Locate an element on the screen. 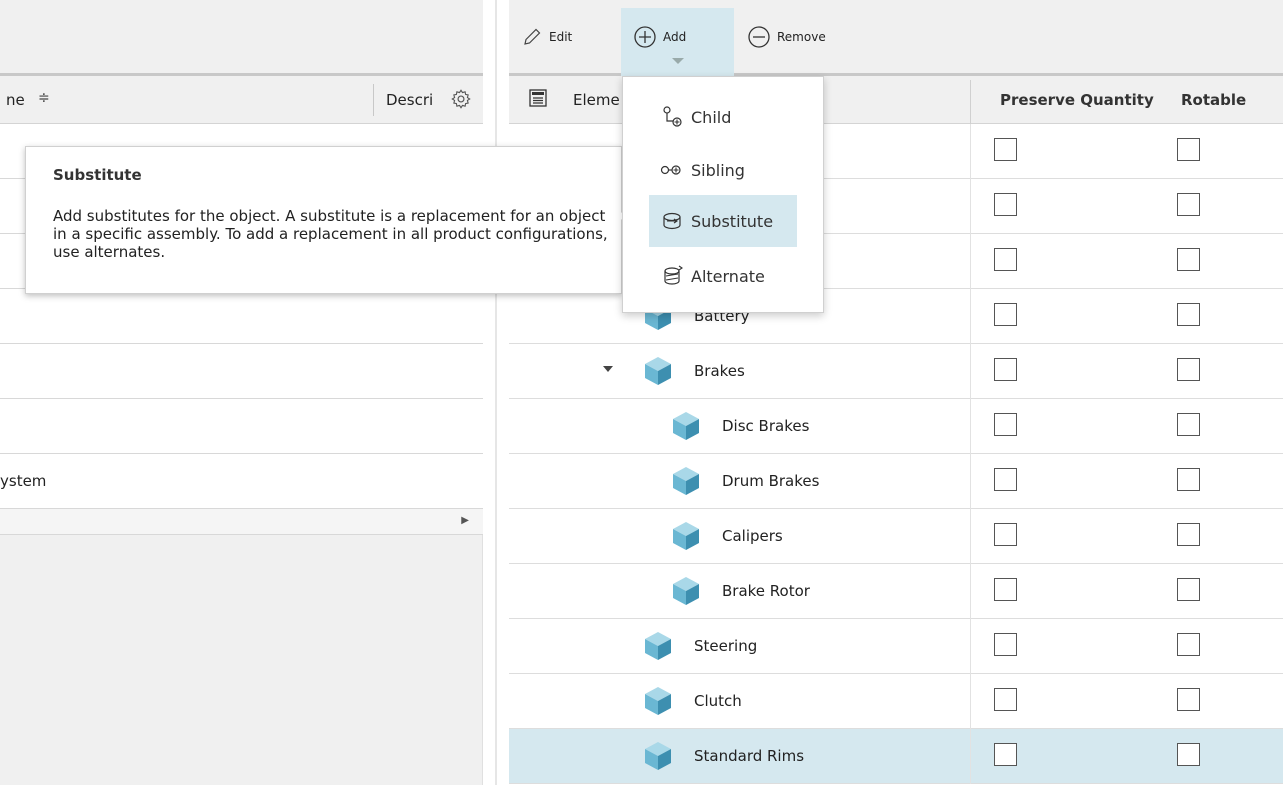 This screenshot has height=785, width=1283. alternate-icon is located at coordinates (673, 275).